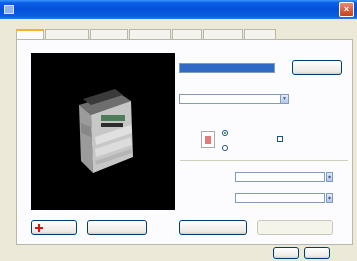 This screenshot has width=357, height=261. What do you see at coordinates (264, 160) in the screenshot?
I see `separator` at bounding box center [264, 160].